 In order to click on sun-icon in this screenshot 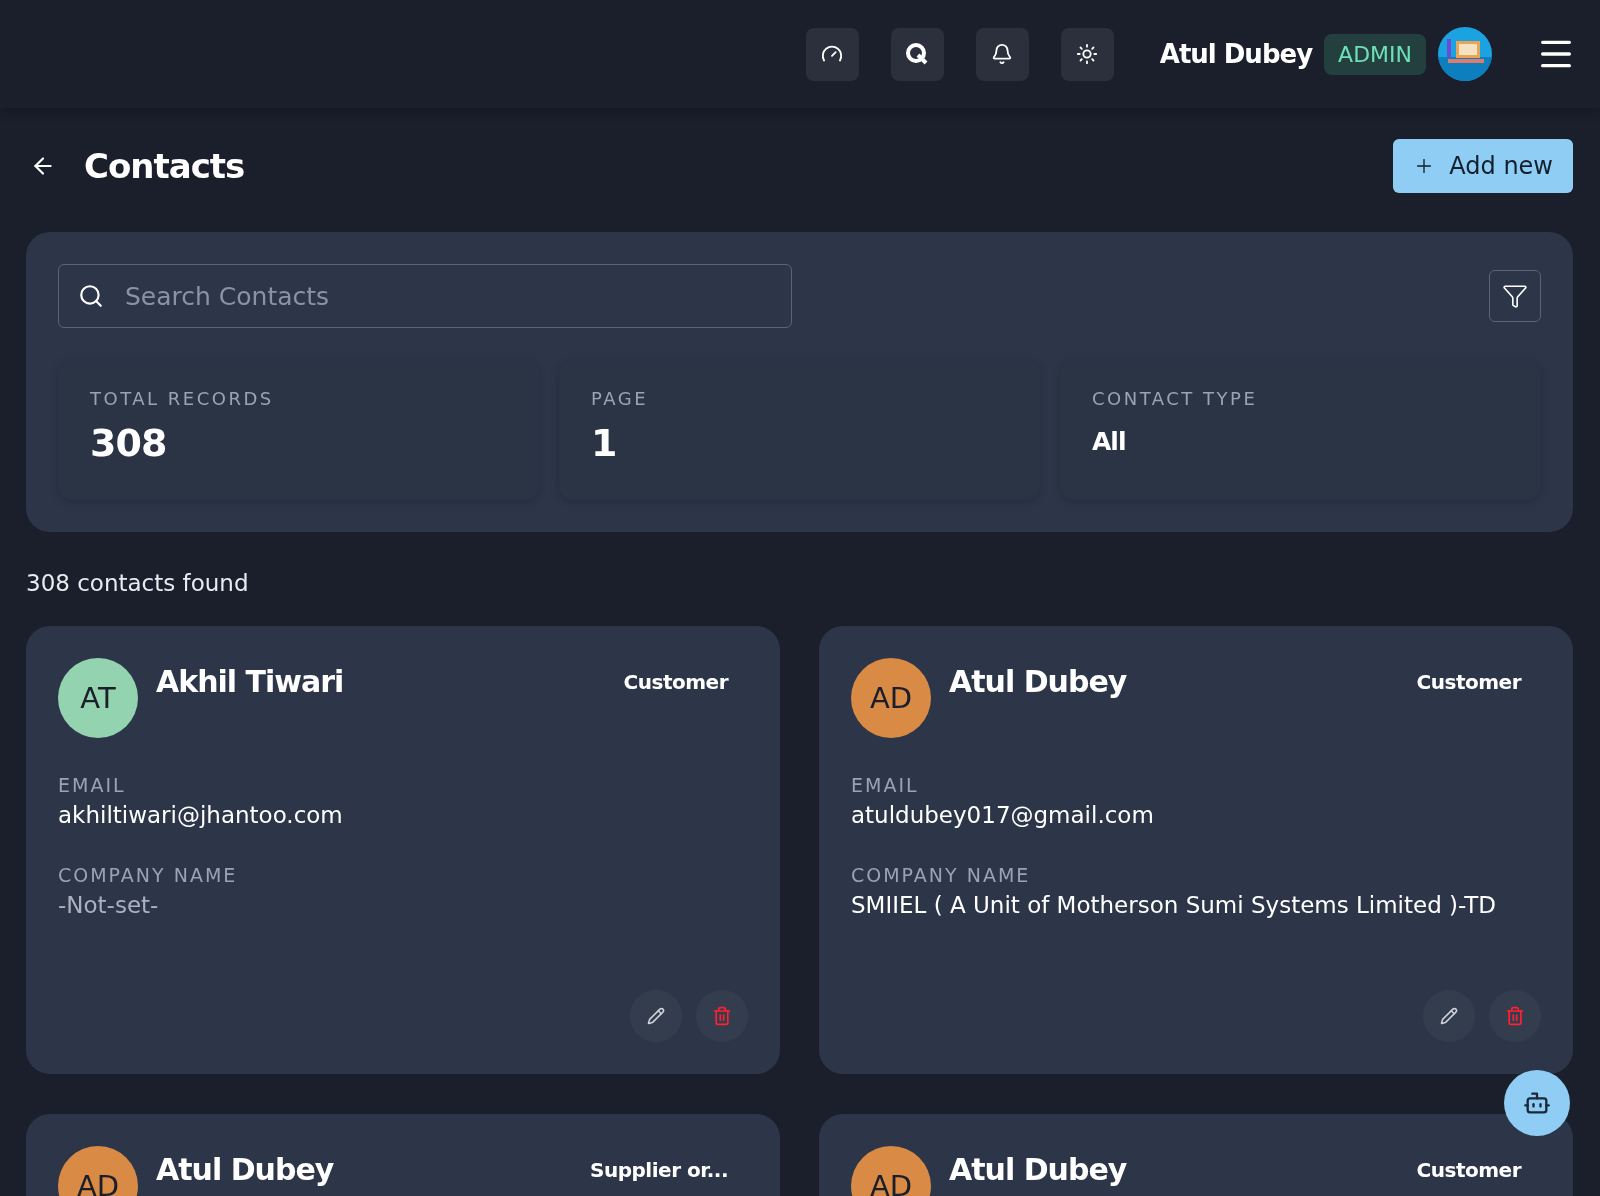, I will do `click(1087, 54)`.